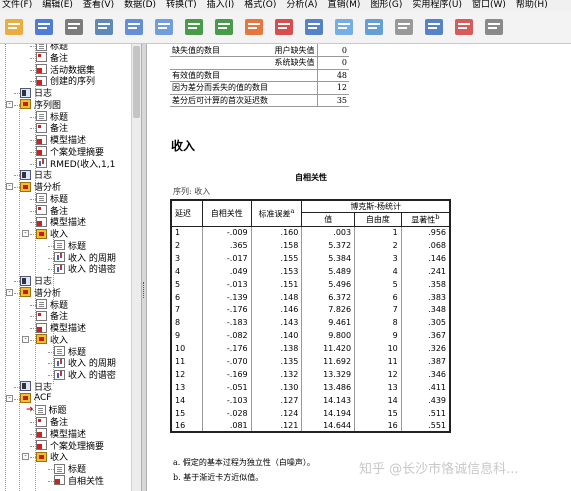  What do you see at coordinates (65, 81) in the screenshot?
I see `tree-node: 创建的序列` at bounding box center [65, 81].